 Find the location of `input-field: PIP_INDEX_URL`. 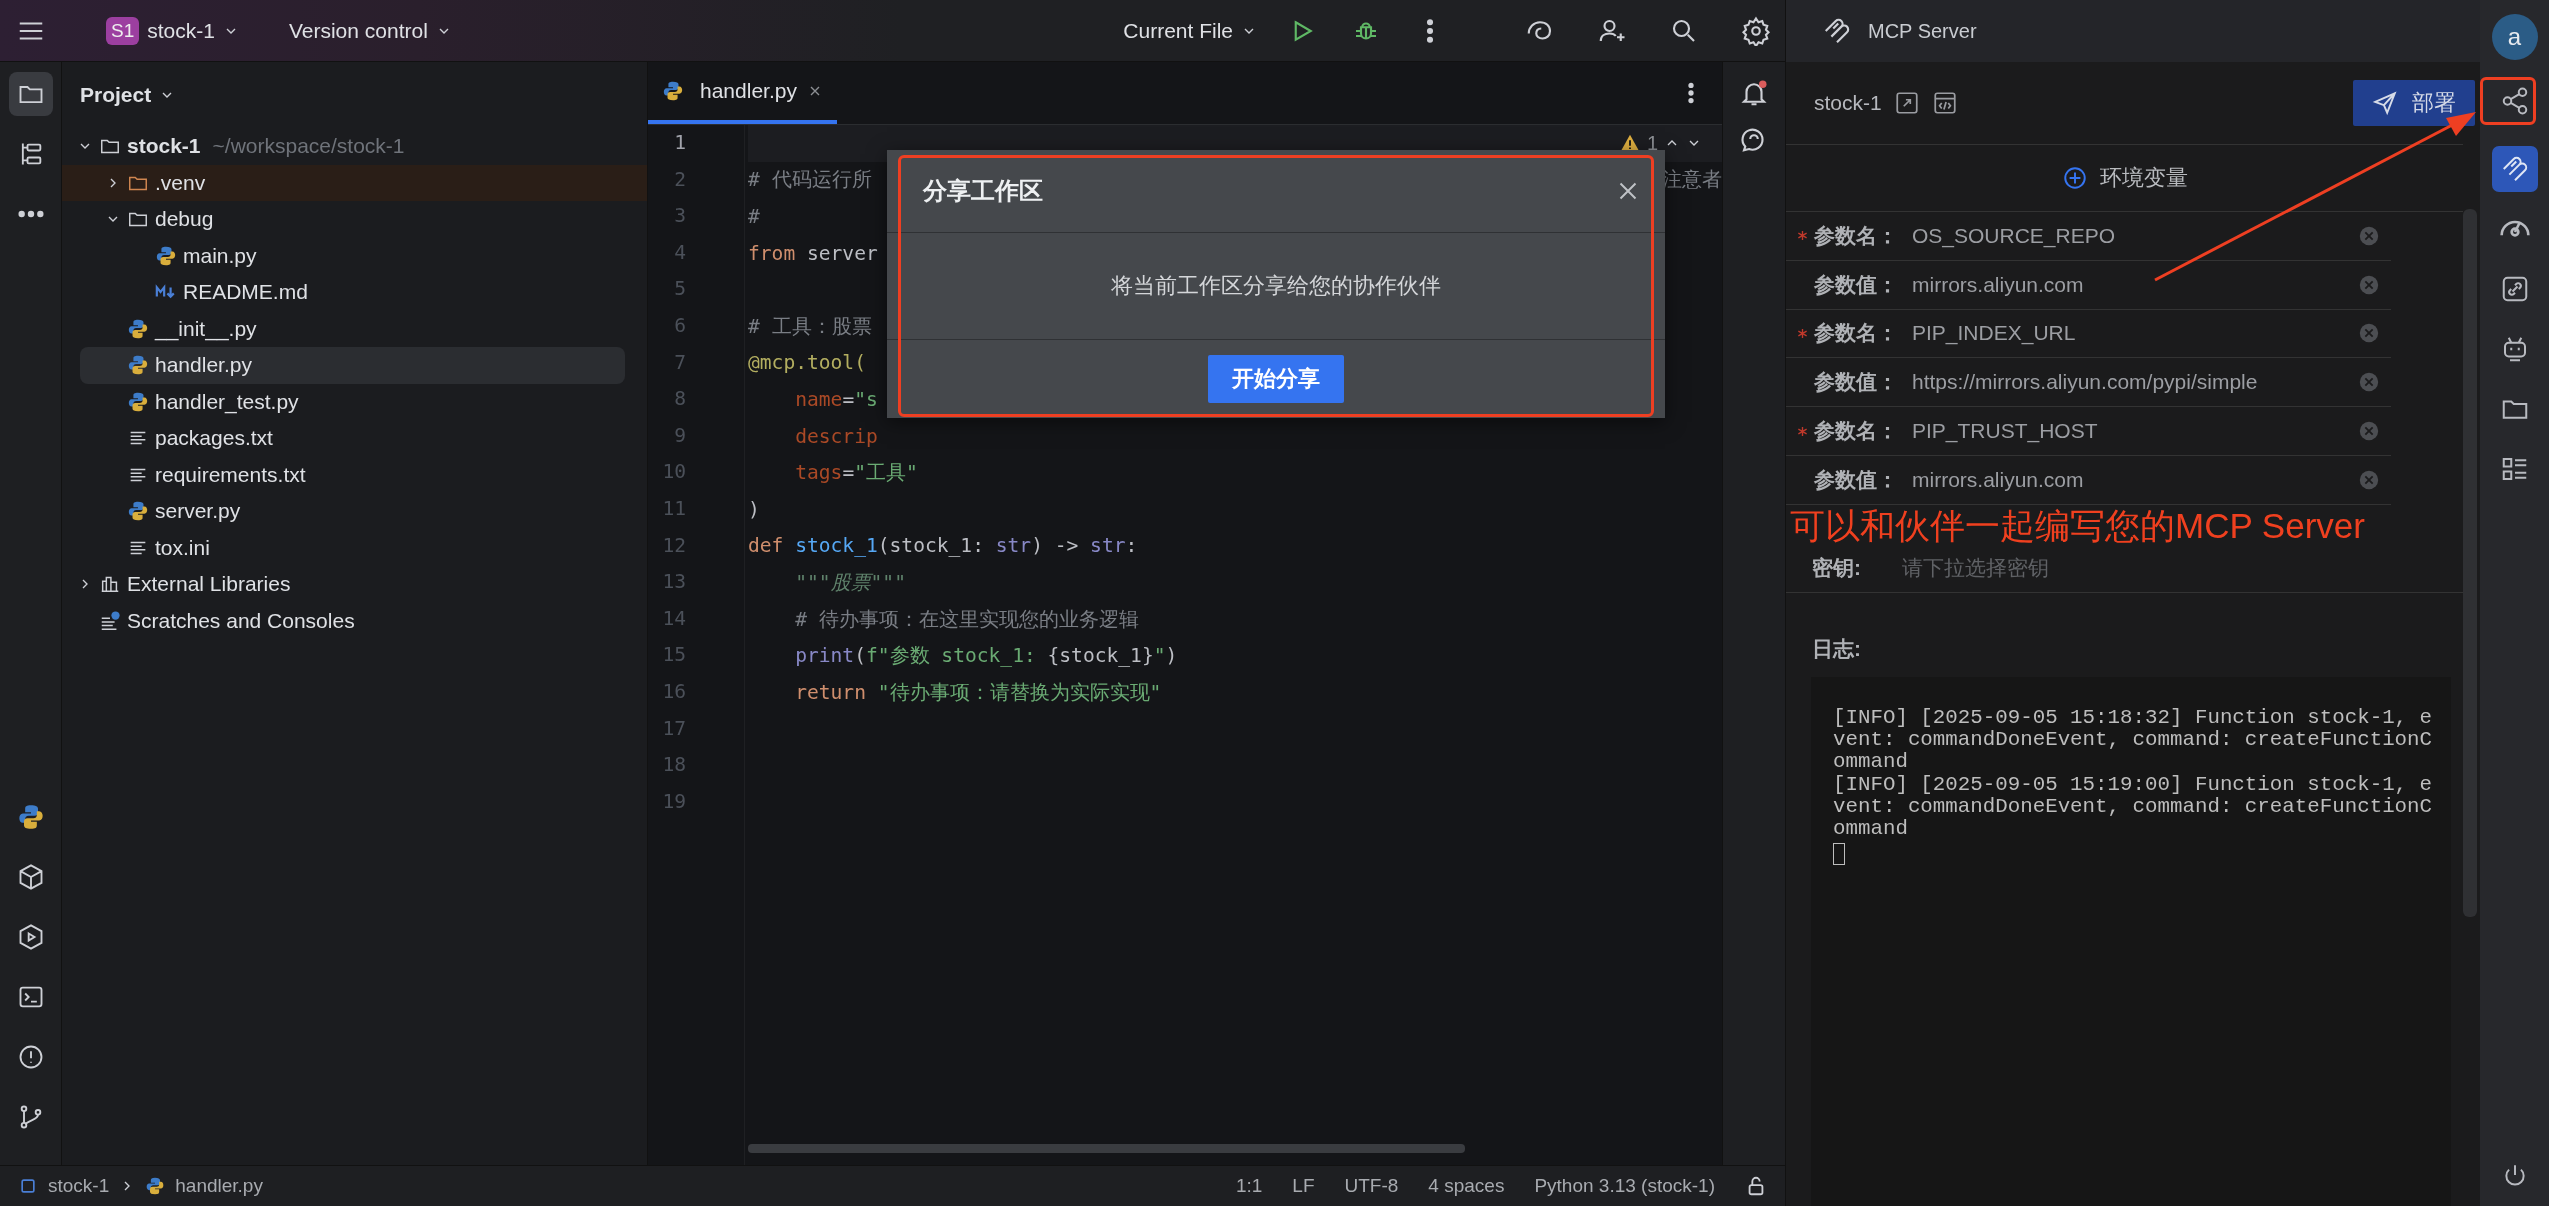

input-field: PIP_INDEX_URL is located at coordinates (2135, 333).